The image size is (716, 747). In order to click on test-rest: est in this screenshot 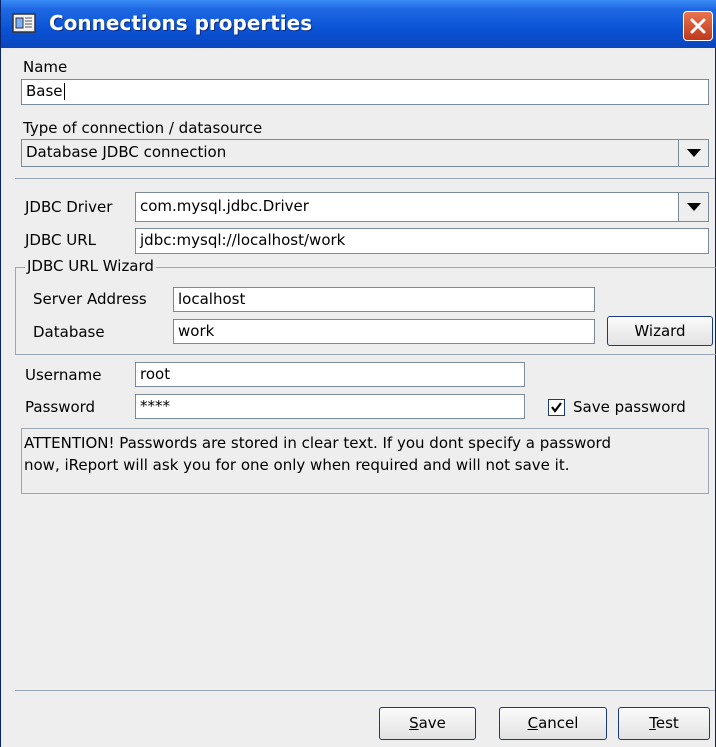, I will do `click(667, 723)`.